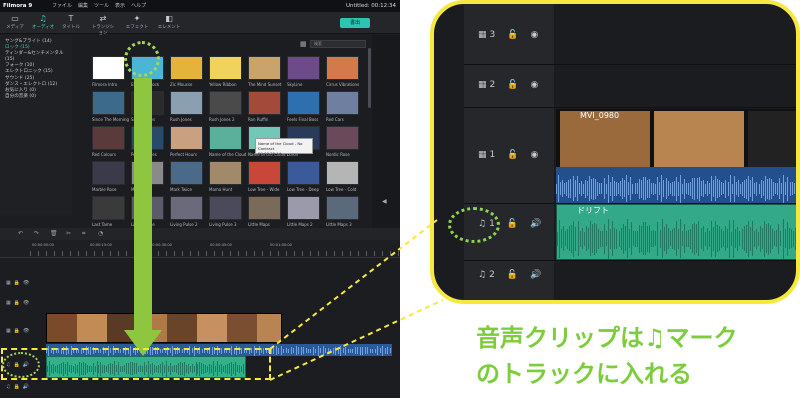 The width and height of the screenshot is (800, 406). Describe the element at coordinates (138, 6) in the screenshot. I see `menu-help: ヘルプ` at that location.